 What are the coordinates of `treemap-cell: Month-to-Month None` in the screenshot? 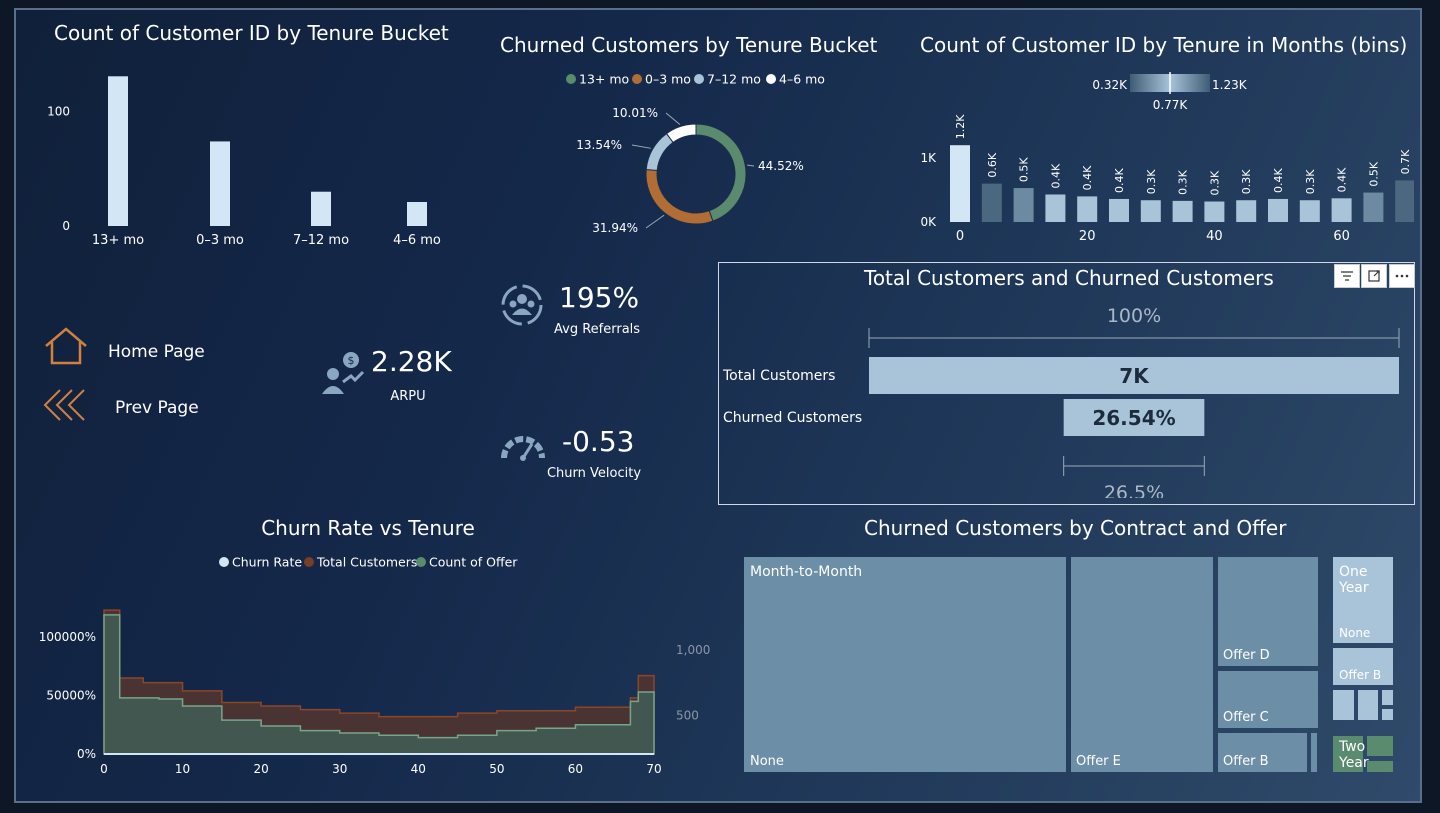 It's located at (905, 664).